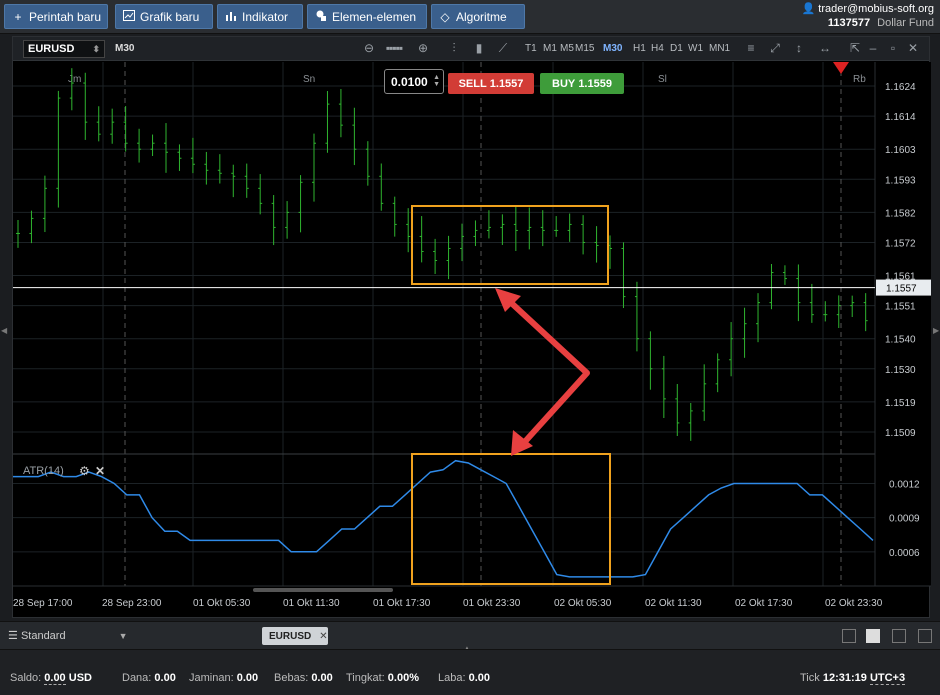 The width and height of the screenshot is (940, 695). Describe the element at coordinates (64, 49) in the screenshot. I see `symbol-select: EURUSD ⬍` at that location.